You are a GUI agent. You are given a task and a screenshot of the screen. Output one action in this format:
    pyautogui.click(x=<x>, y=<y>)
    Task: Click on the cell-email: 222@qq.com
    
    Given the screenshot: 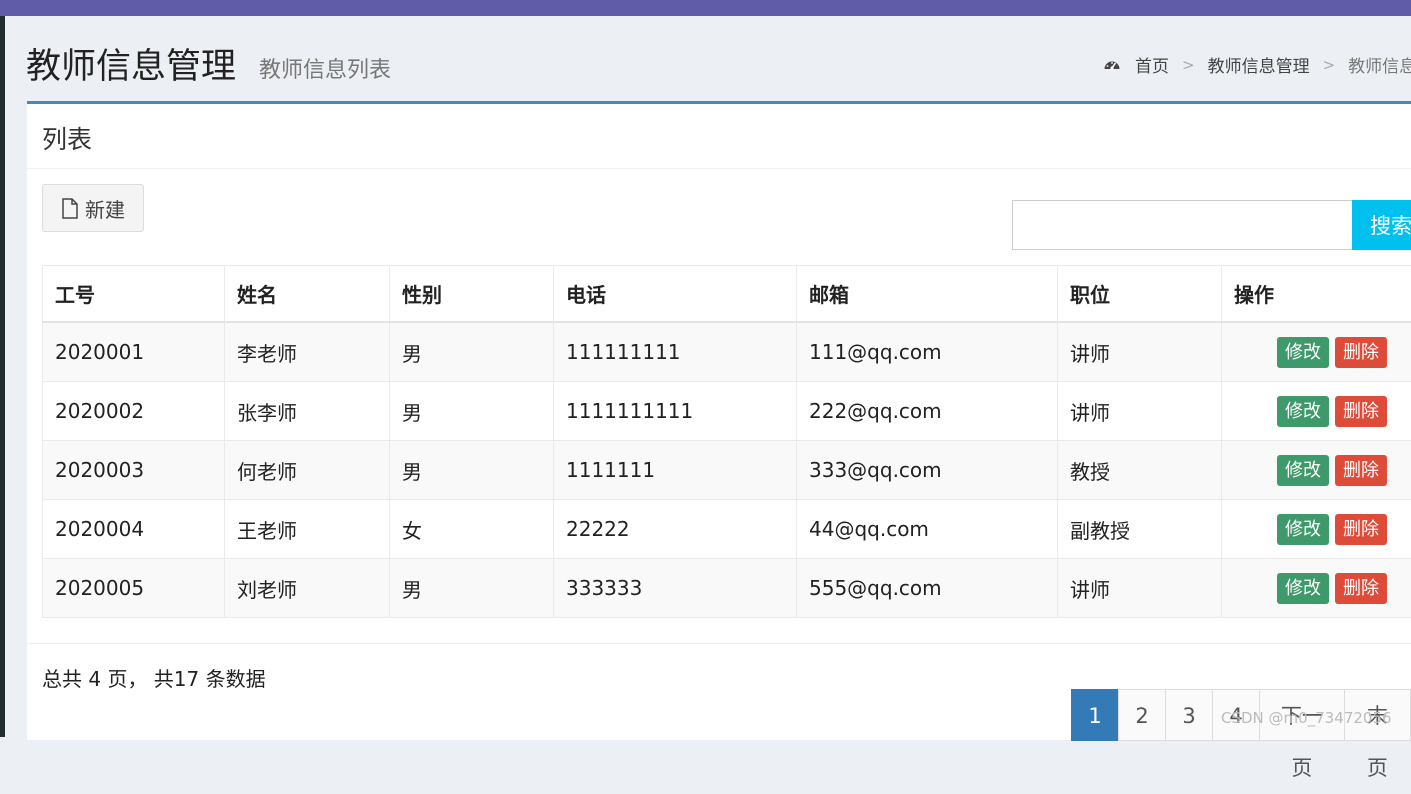 What is the action you would take?
    pyautogui.click(x=927, y=411)
    